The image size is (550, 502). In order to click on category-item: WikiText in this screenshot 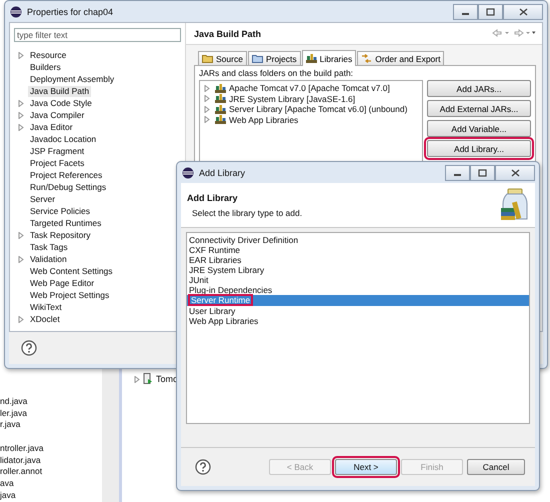, I will do `click(46, 307)`.